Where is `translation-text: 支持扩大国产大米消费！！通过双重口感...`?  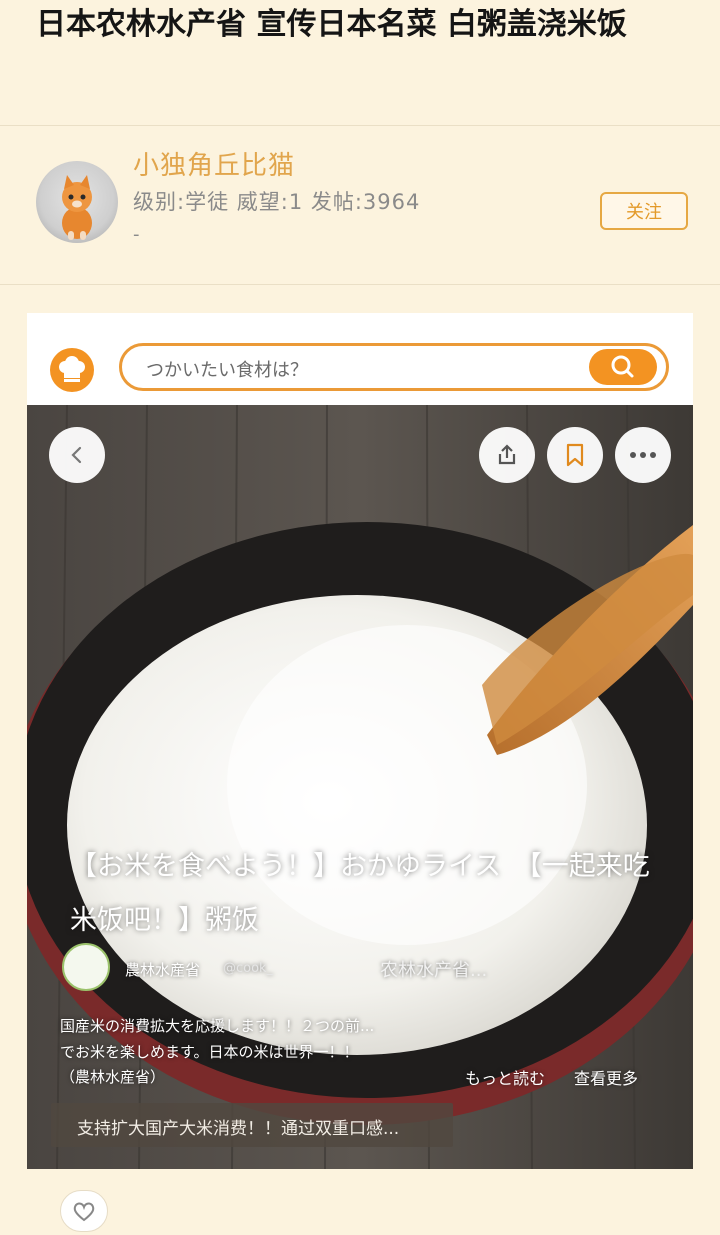
translation-text: 支持扩大国产大米消费！！通过双重口感... is located at coordinates (238, 1129).